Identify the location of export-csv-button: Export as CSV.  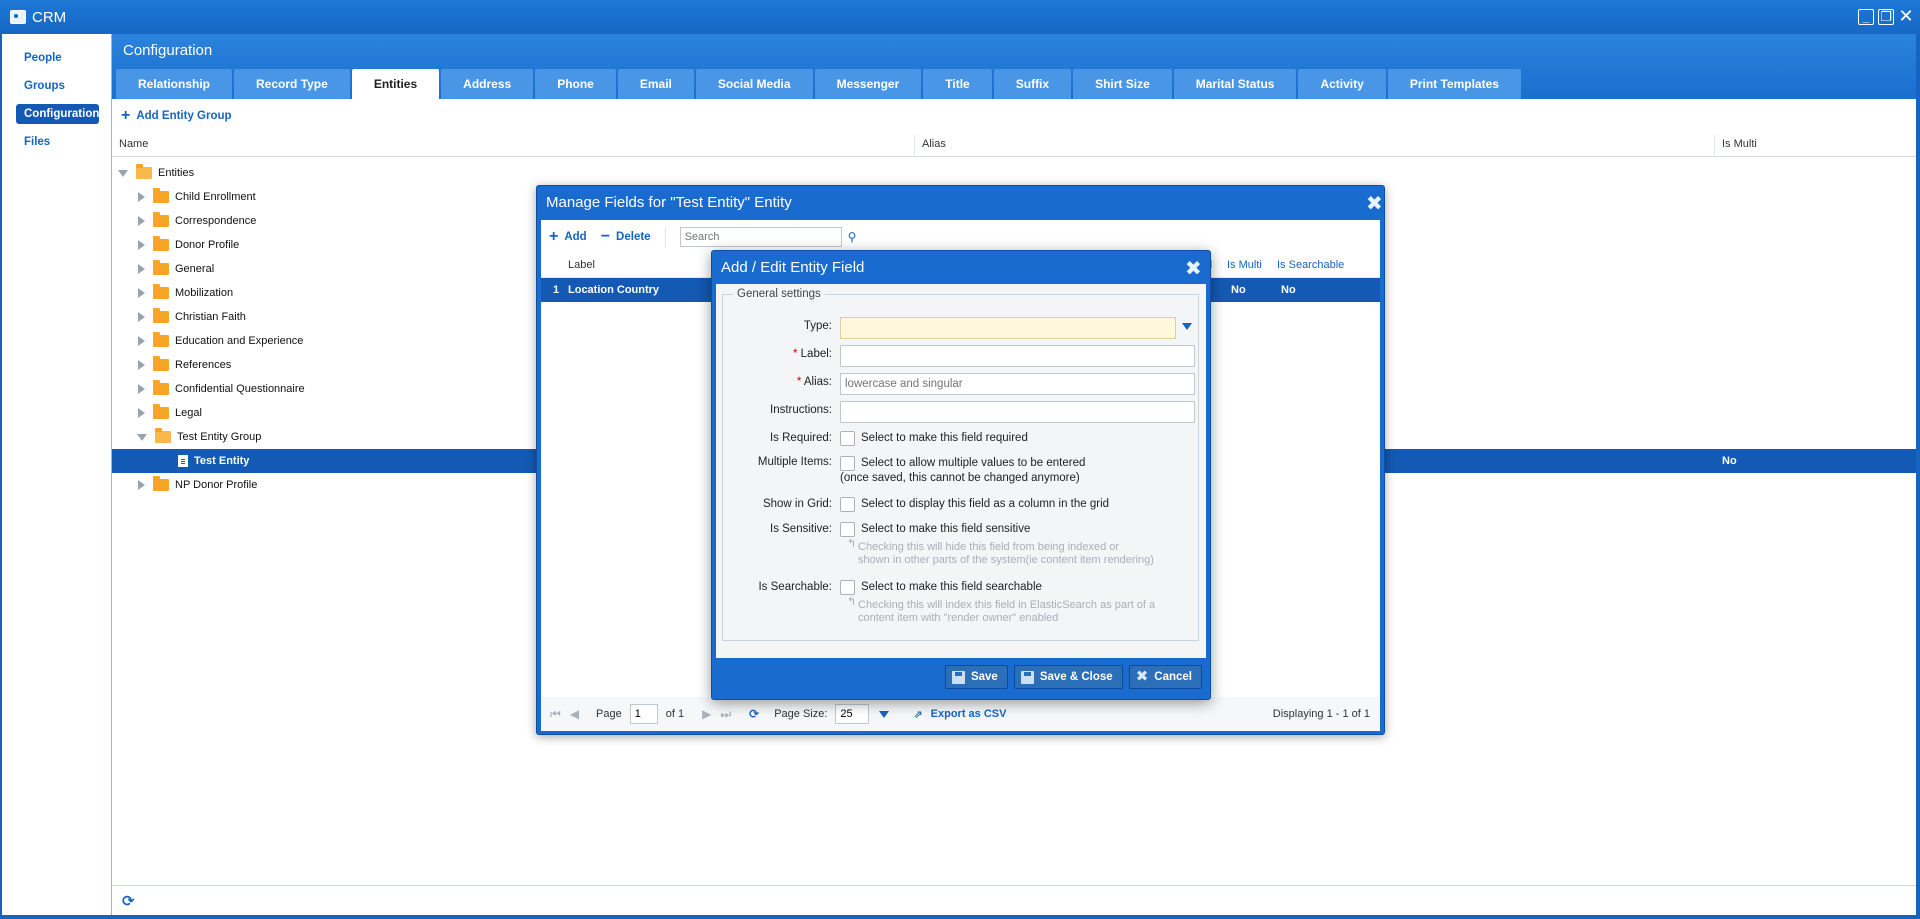
(969, 714).